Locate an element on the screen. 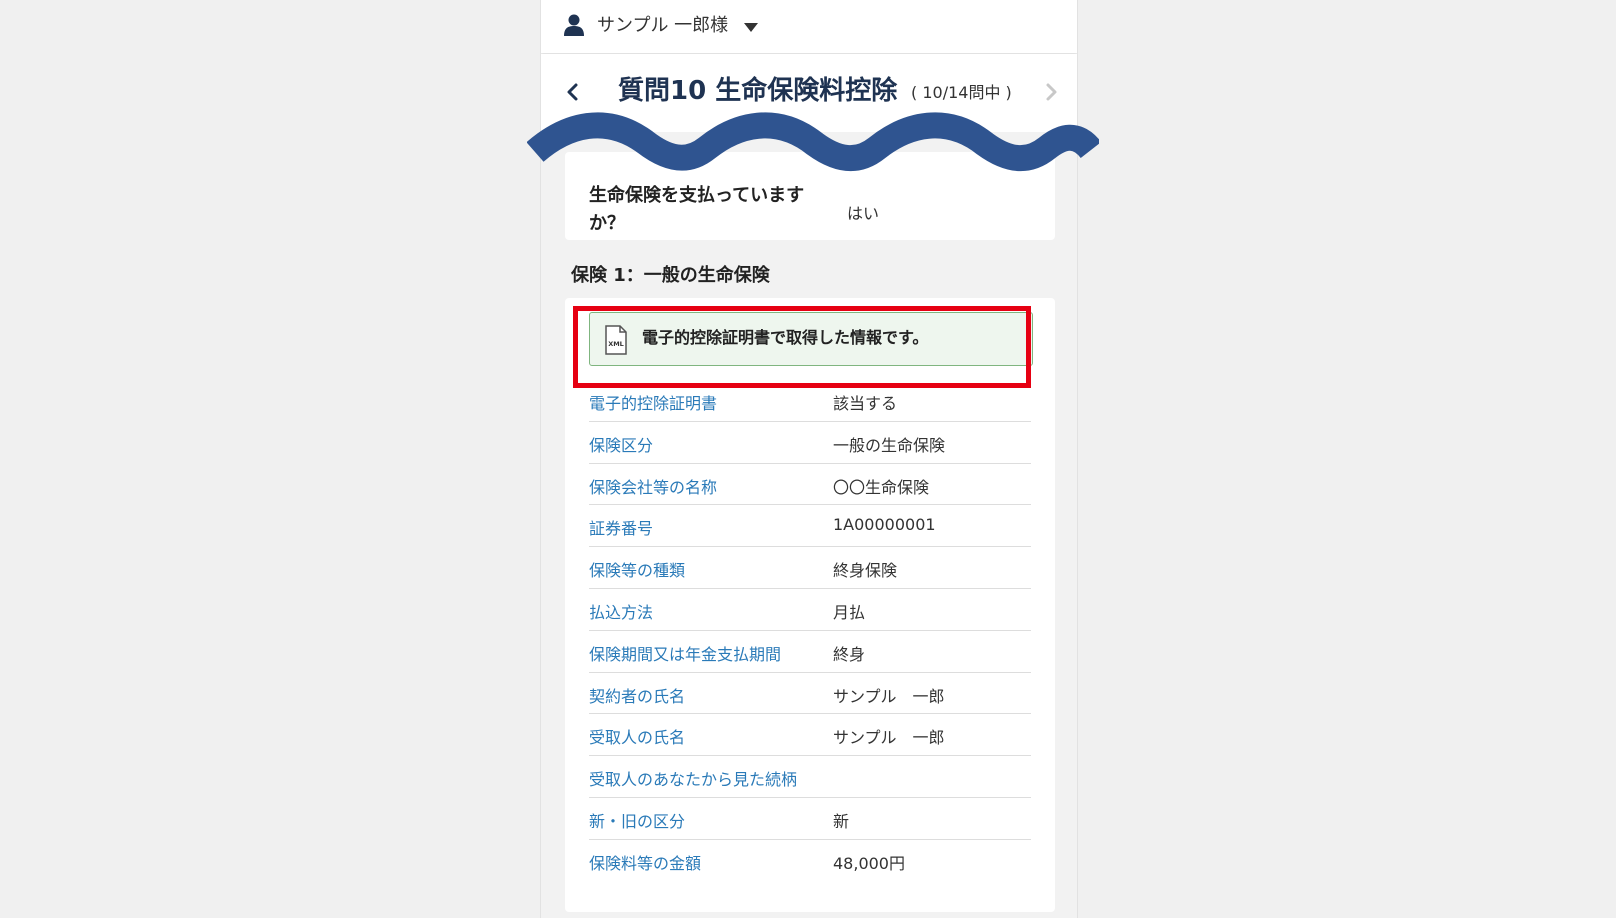  detail-row: 受取人の氏名 サンプル 一郎 is located at coordinates (810, 735).